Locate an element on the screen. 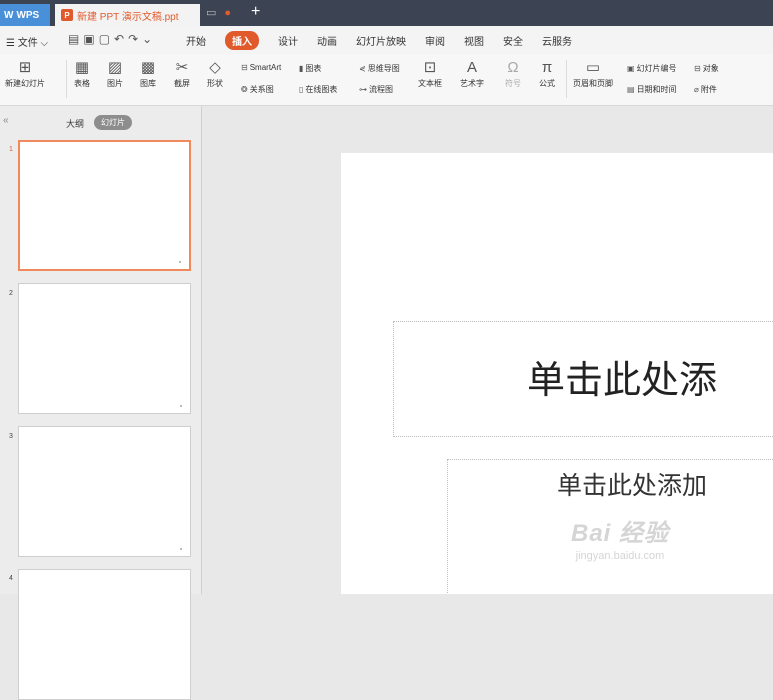 This screenshot has width=773, height=700. paperclip-icon: ⌀ is located at coordinates (696, 89).